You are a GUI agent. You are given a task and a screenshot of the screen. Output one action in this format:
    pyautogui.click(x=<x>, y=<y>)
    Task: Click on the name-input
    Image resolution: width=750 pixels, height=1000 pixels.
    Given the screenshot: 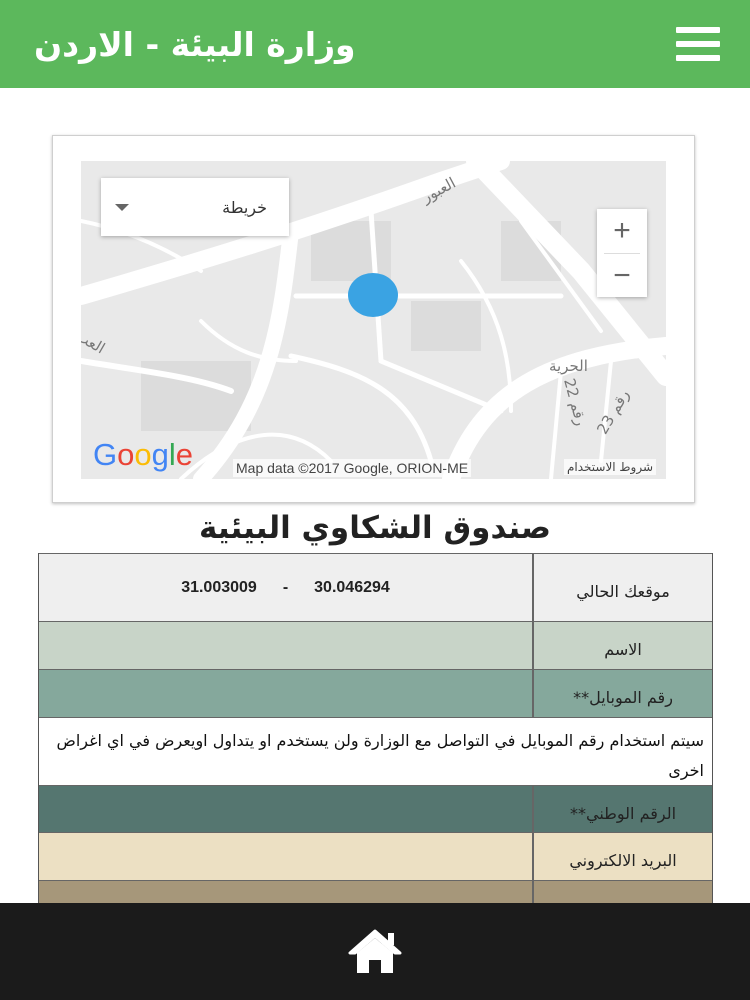 What is the action you would take?
    pyautogui.click(x=286, y=645)
    